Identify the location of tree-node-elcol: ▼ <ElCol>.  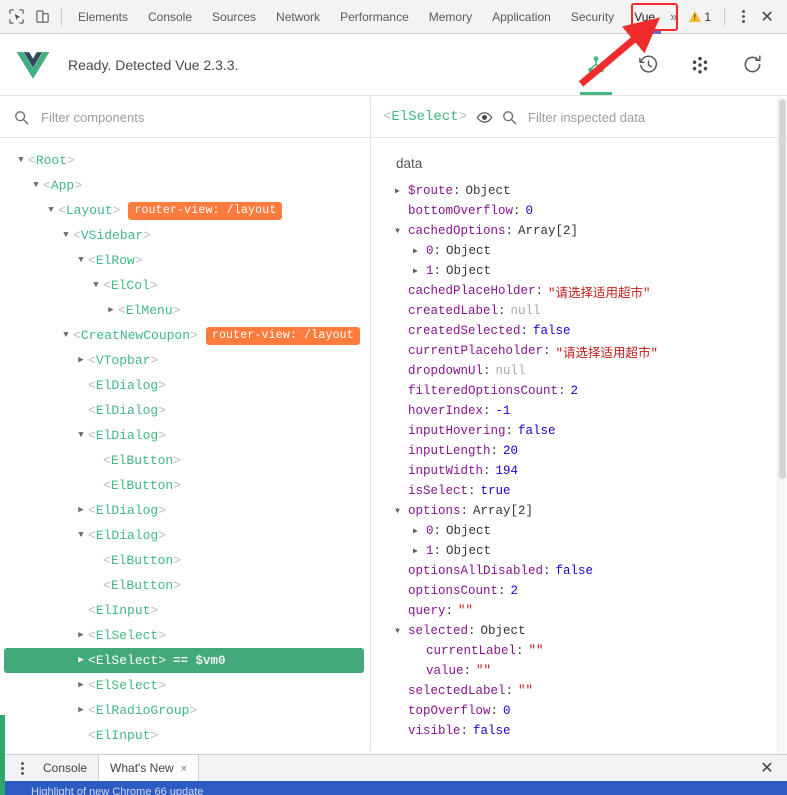
(185, 285).